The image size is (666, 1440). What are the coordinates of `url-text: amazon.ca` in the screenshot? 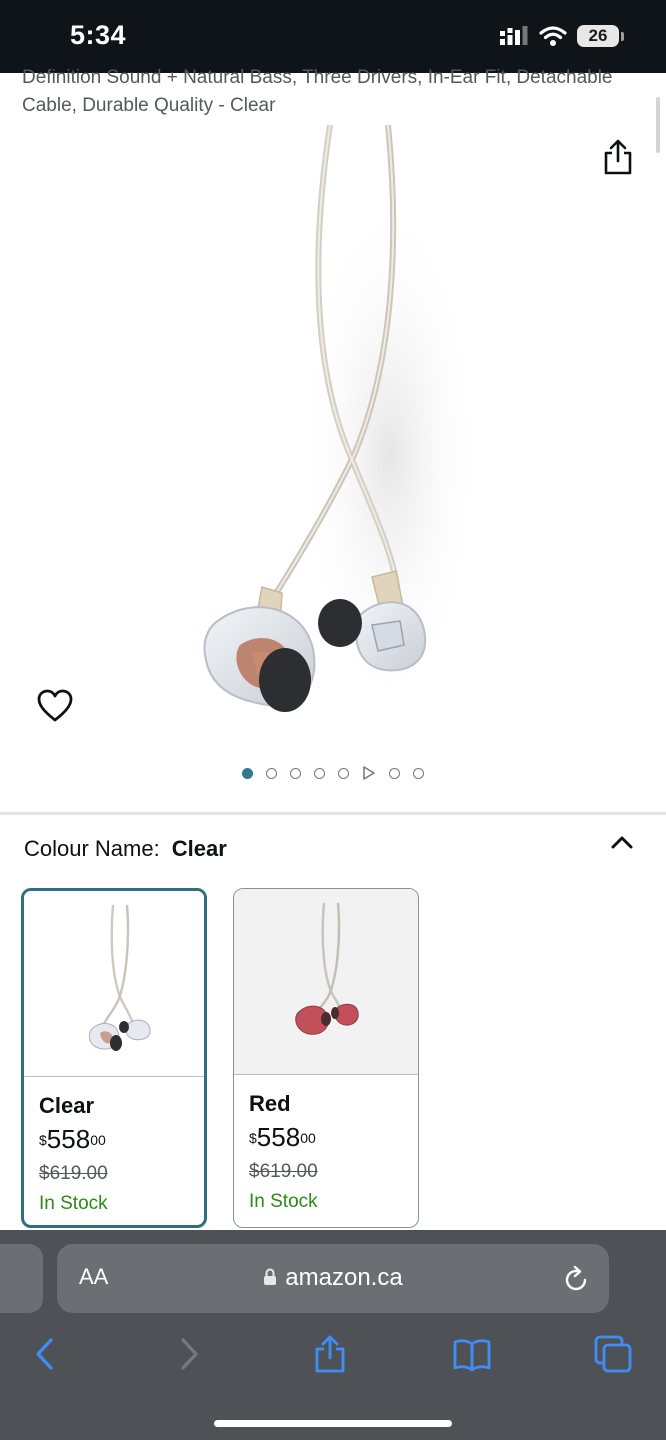 It's located at (344, 1277).